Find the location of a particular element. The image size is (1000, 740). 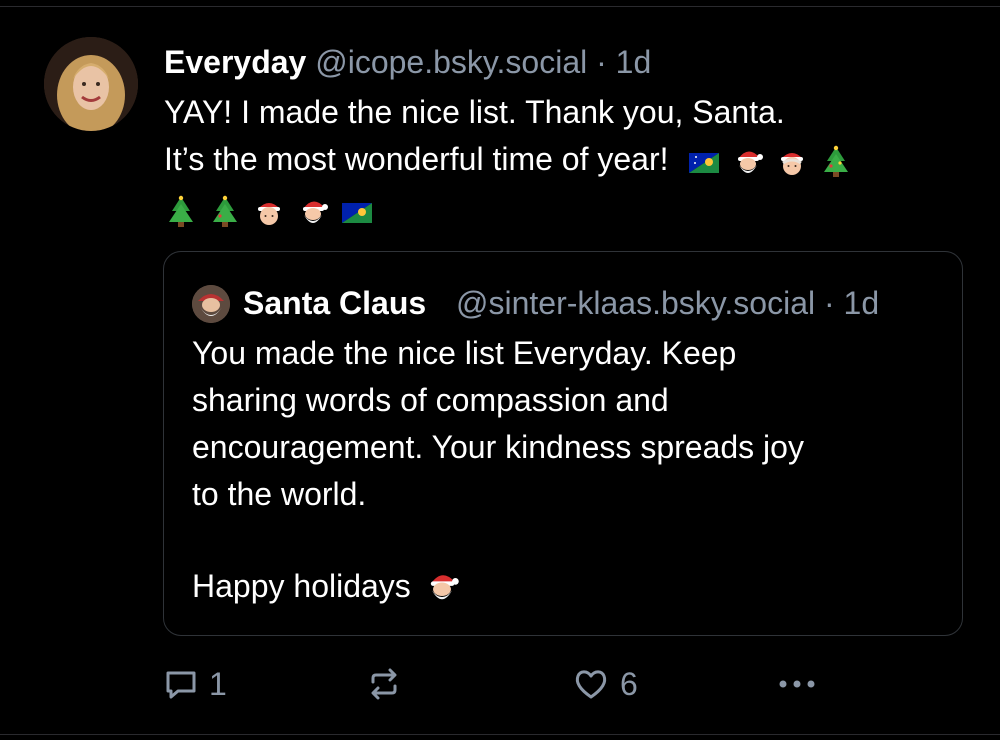

quoted-author-name: Santa Claus is located at coordinates (334, 303).